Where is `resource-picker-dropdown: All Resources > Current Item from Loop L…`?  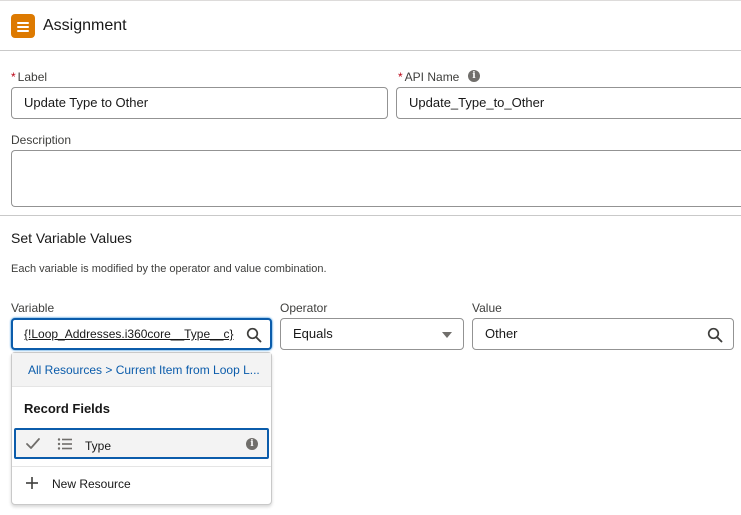 resource-picker-dropdown: All Resources > Current Item from Loop L… is located at coordinates (141, 428).